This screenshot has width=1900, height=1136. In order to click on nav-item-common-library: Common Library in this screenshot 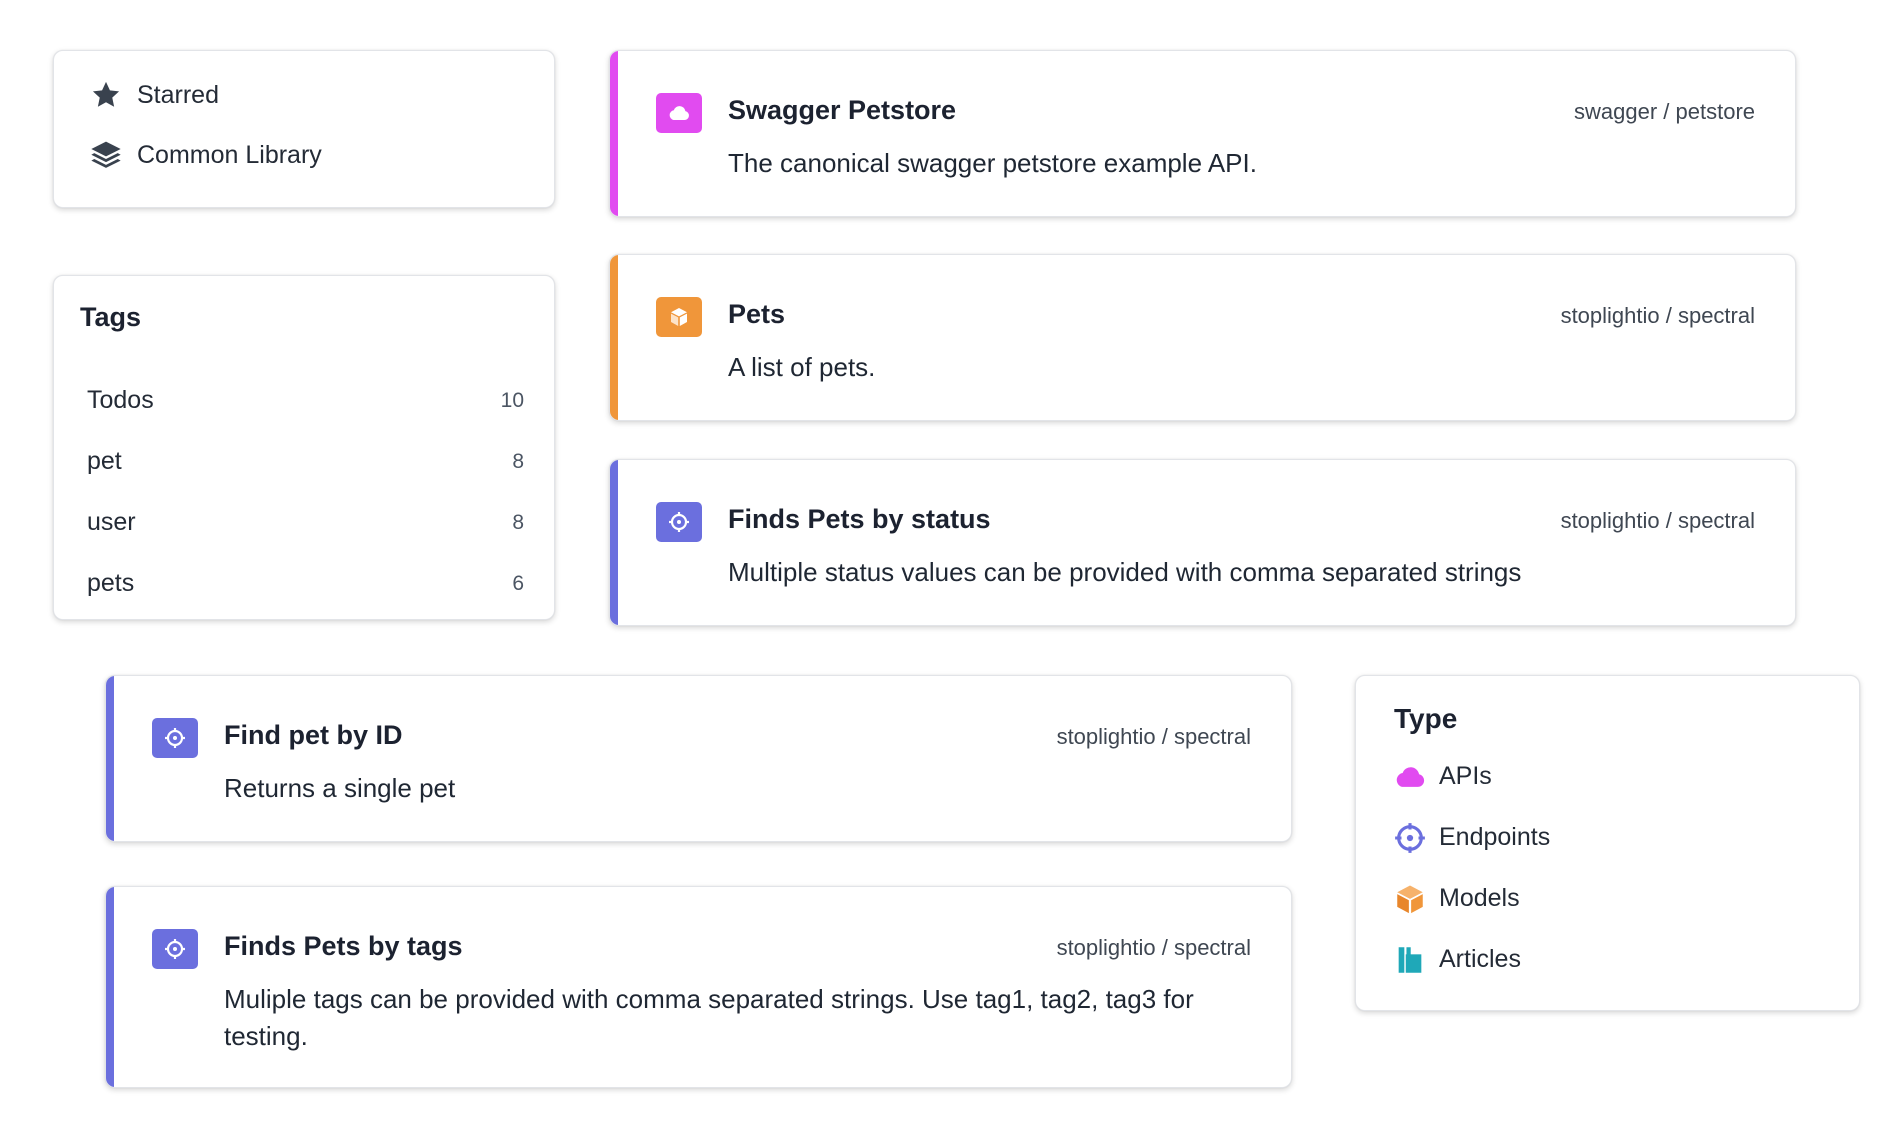, I will do `click(304, 155)`.